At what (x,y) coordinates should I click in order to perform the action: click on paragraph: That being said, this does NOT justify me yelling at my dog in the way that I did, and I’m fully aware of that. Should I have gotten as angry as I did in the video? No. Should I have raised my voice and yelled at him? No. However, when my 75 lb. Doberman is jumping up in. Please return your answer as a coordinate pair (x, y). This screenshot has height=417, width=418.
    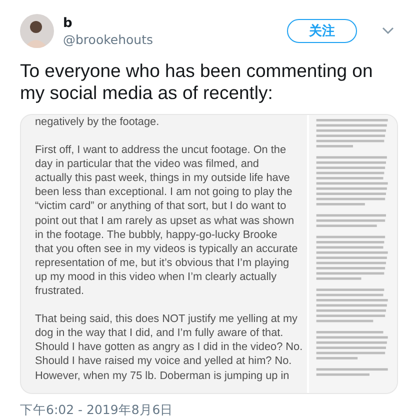
    Looking at the image, I should click on (169, 347).